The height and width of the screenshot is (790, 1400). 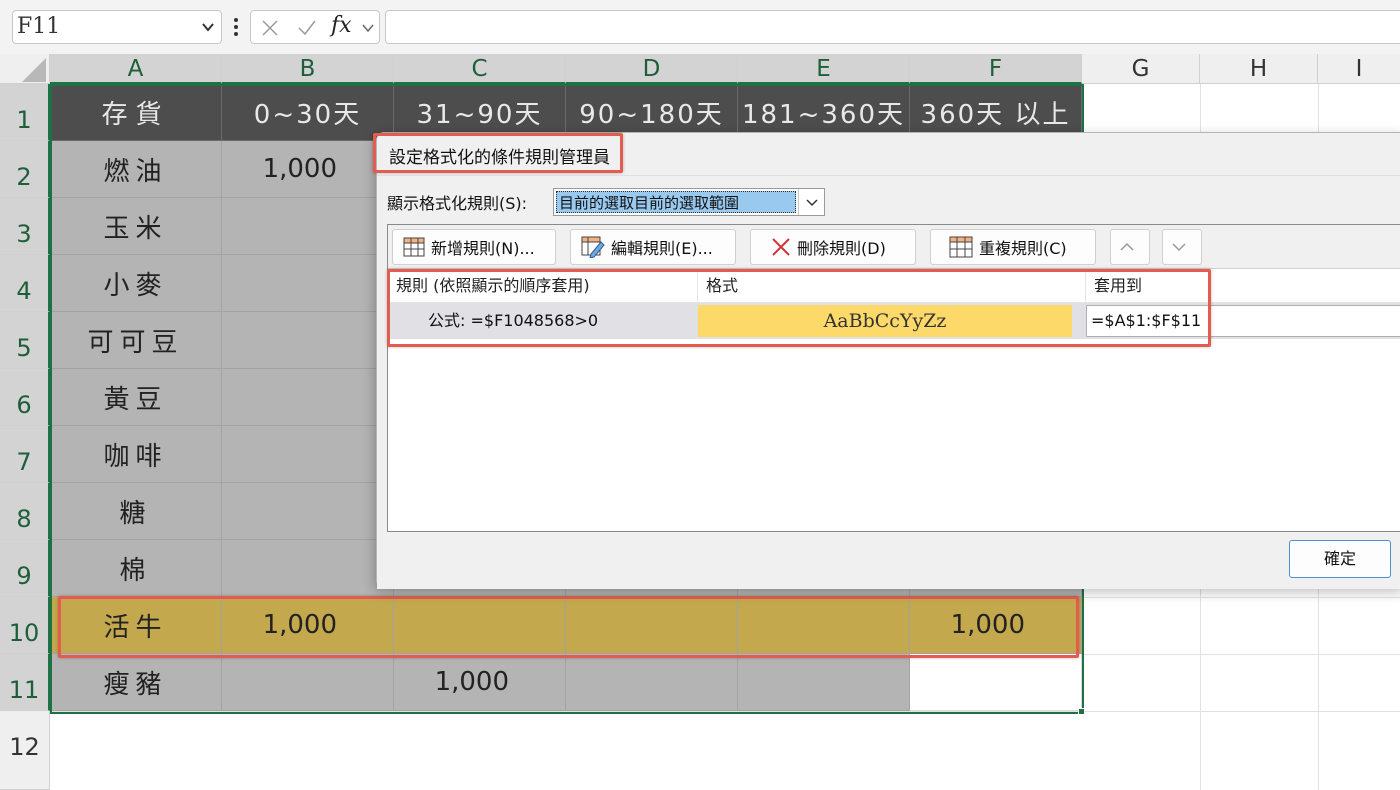 I want to click on show-rules-label: 顯示格式化規則(S):, so click(x=457, y=203).